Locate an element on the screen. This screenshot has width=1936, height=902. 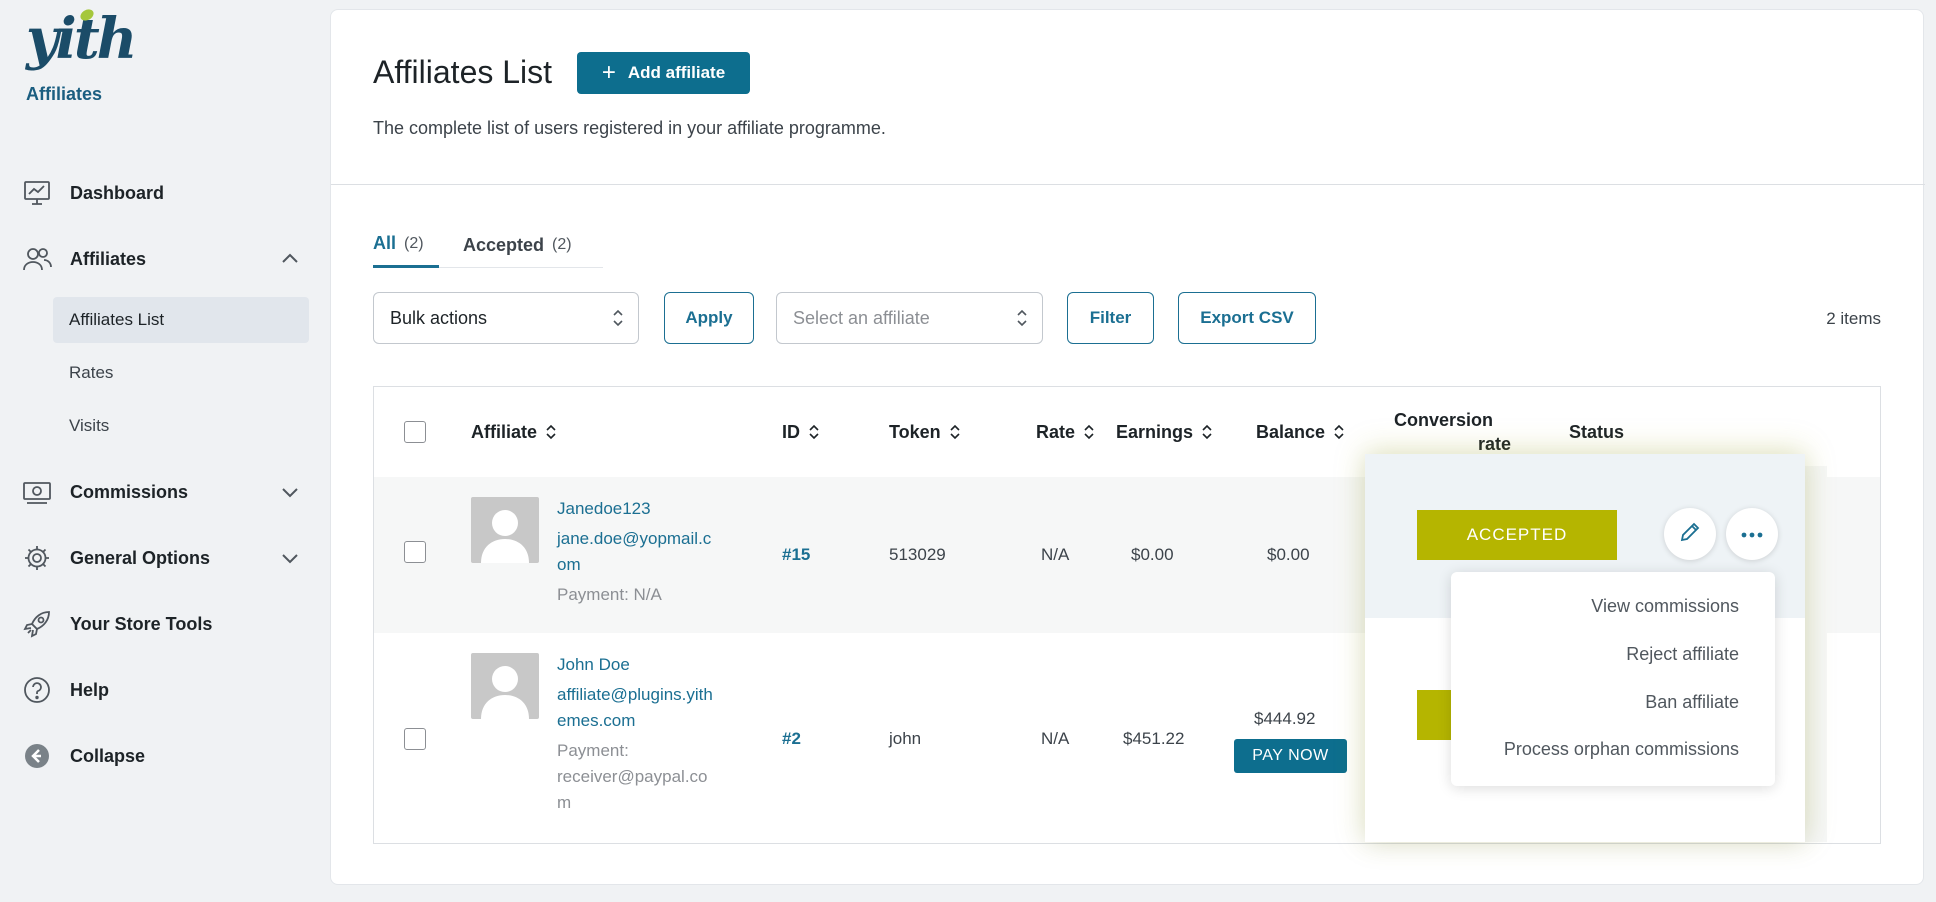
more-dots-icon is located at coordinates (1752, 534).